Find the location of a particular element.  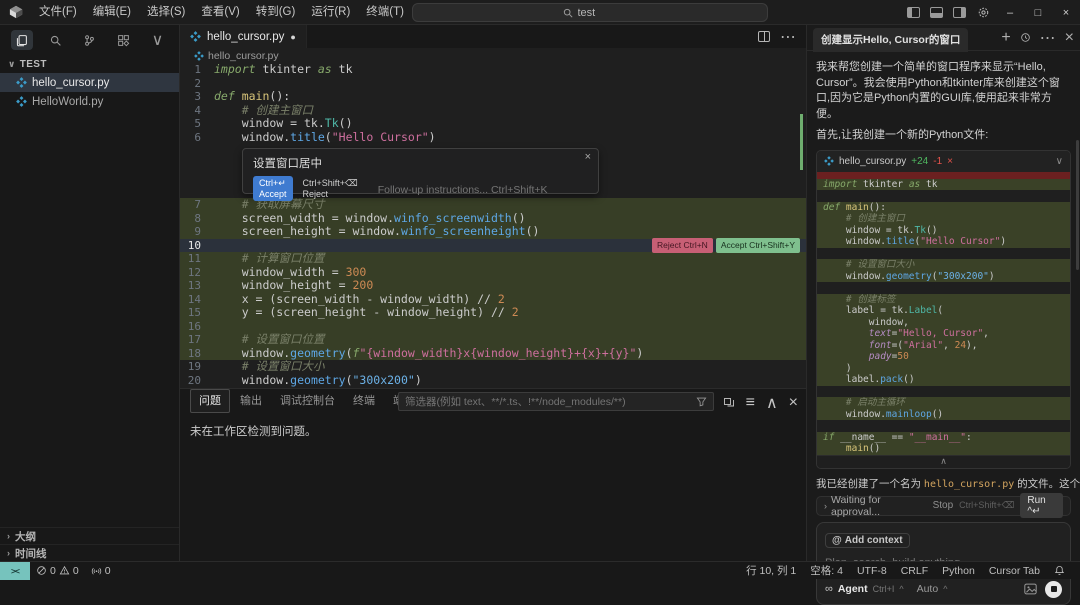

menu-item: 转到(G) is located at coordinates (276, 12).